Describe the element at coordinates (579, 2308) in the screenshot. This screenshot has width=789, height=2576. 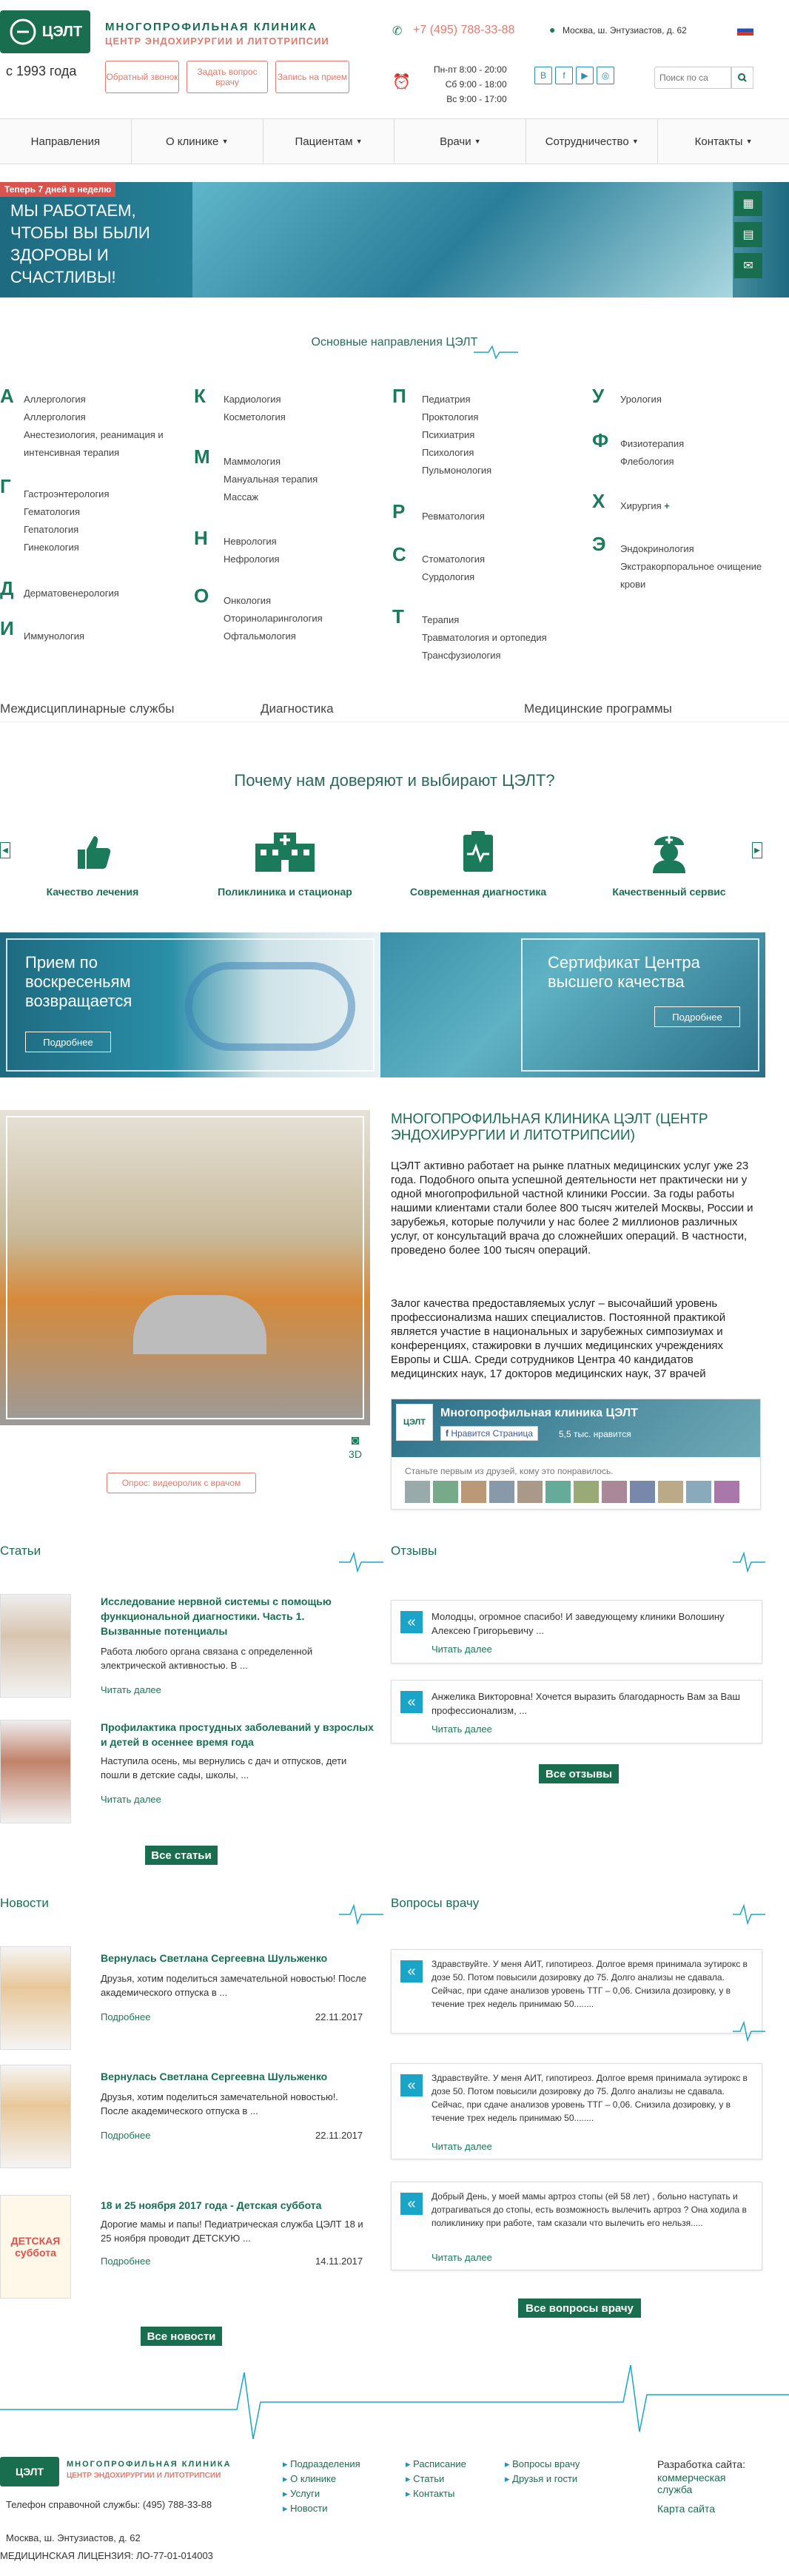
I see `all-questions-button: Все вопросы врачу` at that location.